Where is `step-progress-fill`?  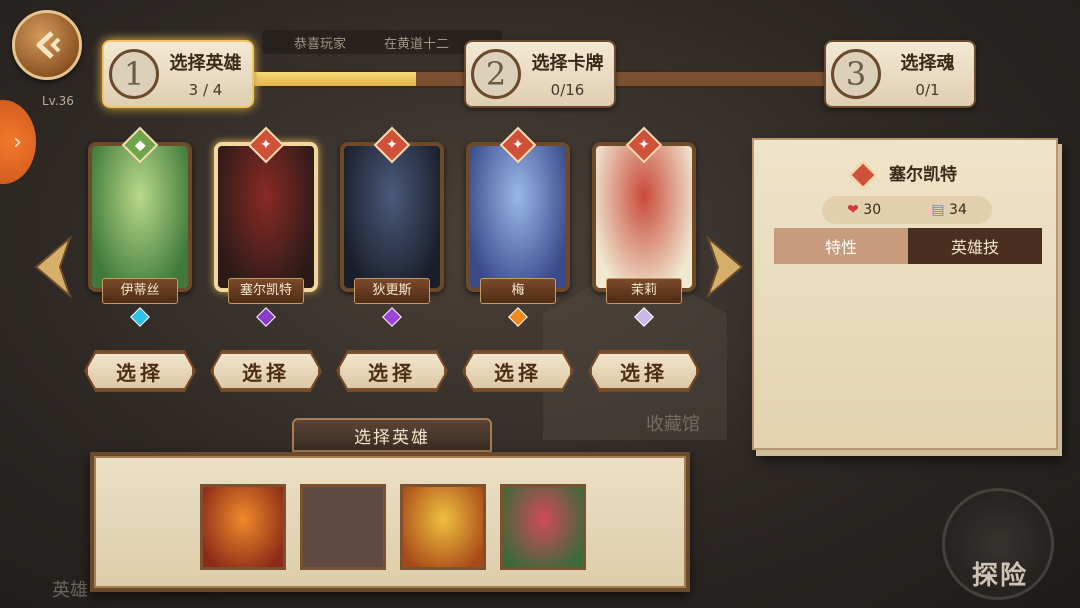
step-progress-fill is located at coordinates (323, 79).